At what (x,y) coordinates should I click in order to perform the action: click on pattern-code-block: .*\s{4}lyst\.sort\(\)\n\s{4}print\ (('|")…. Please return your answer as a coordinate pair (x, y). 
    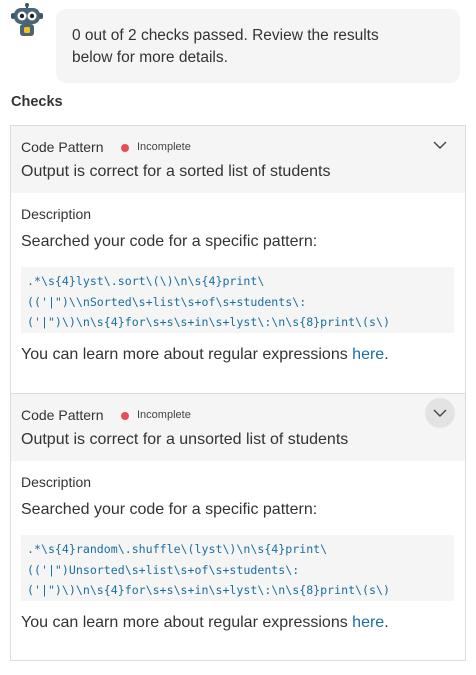
    Looking at the image, I should click on (237, 300).